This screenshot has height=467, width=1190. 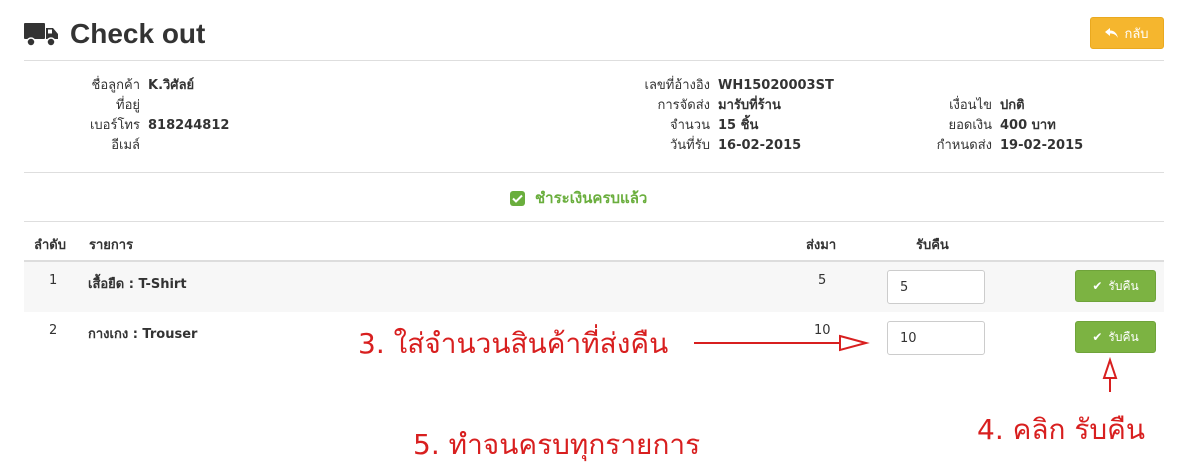 What do you see at coordinates (1061, 429) in the screenshot?
I see `annotation-step4: 4. คลิก รับคืน` at bounding box center [1061, 429].